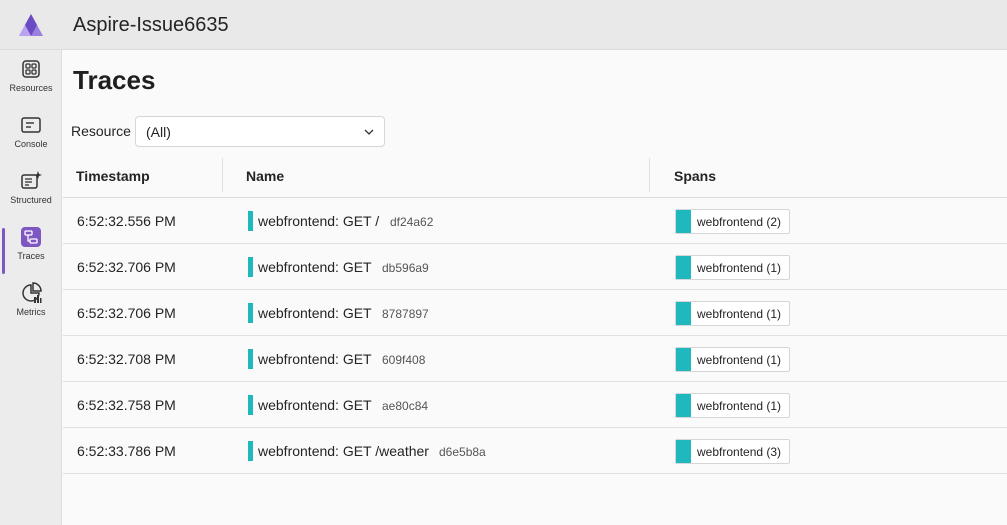  I want to click on sidebar-item-console: Console, so click(31, 140).